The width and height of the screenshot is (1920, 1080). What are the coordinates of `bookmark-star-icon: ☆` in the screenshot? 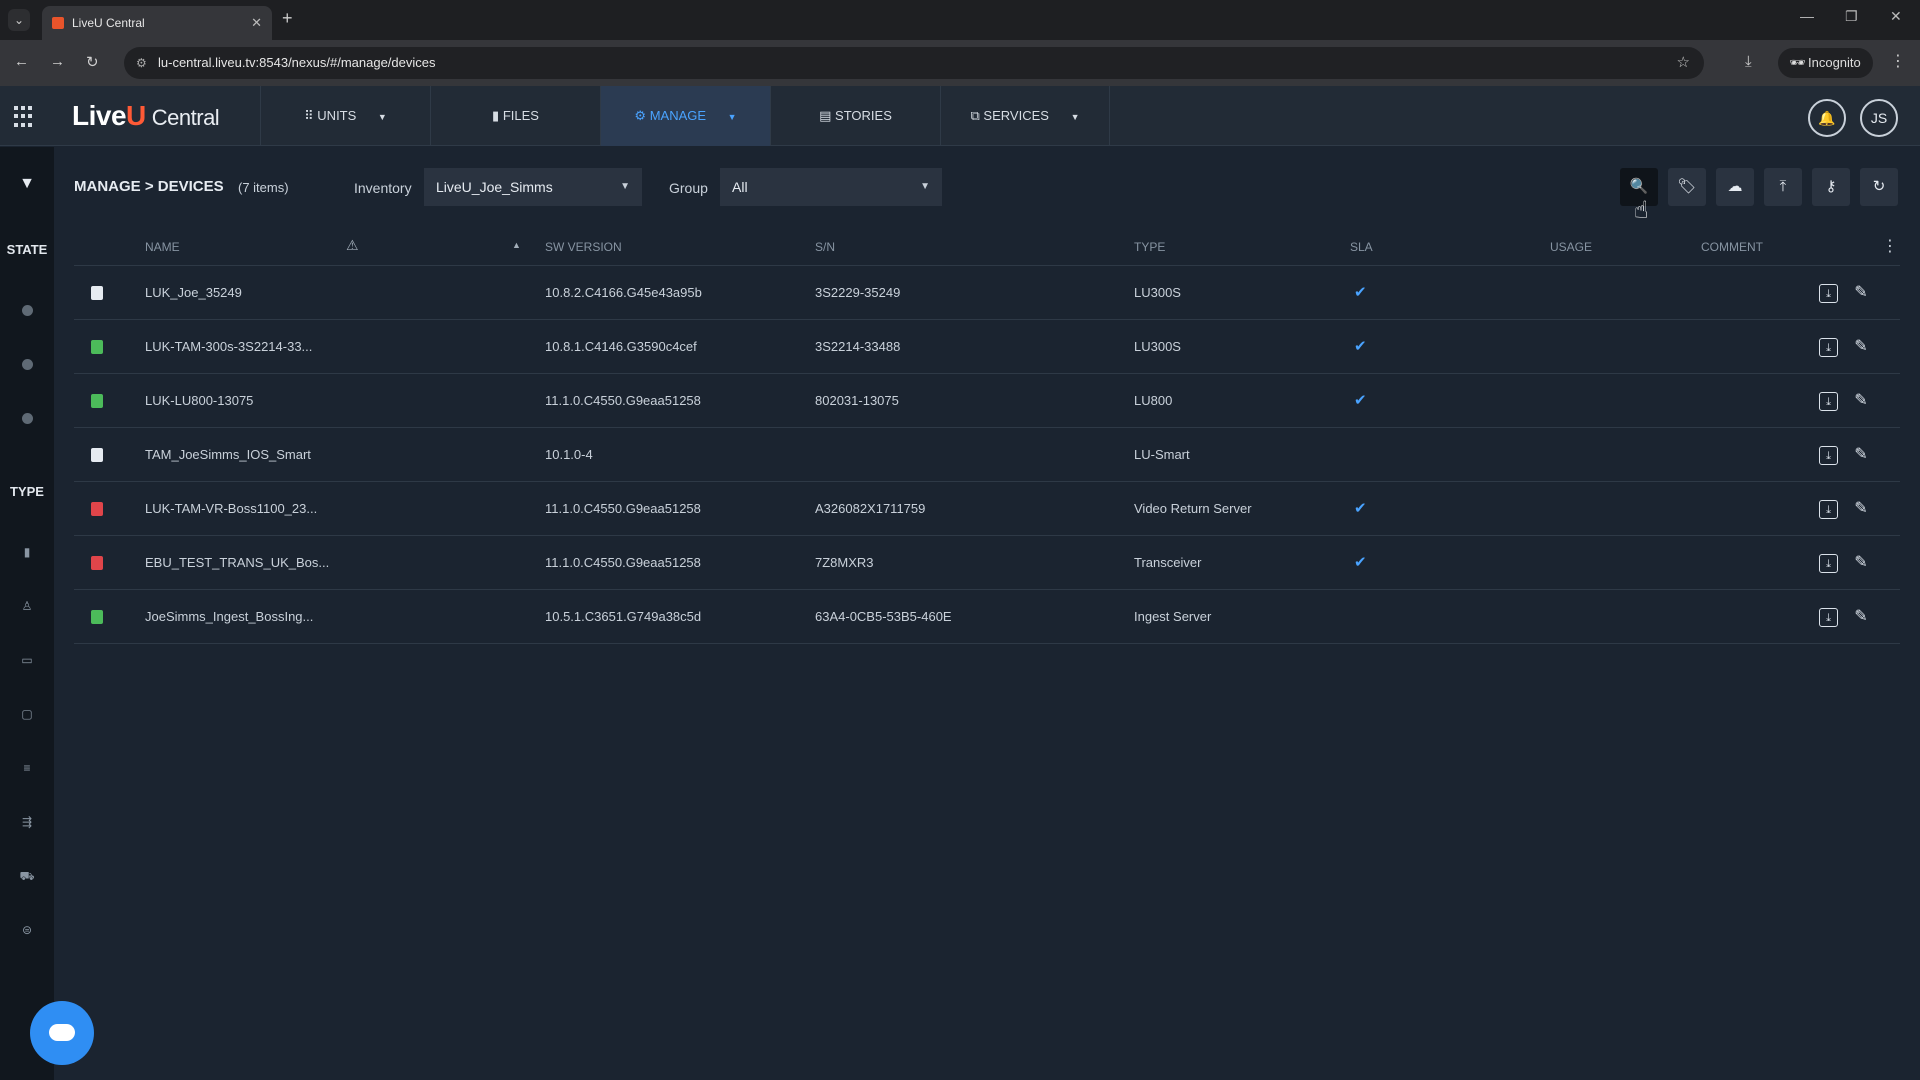 It's located at (1683, 63).